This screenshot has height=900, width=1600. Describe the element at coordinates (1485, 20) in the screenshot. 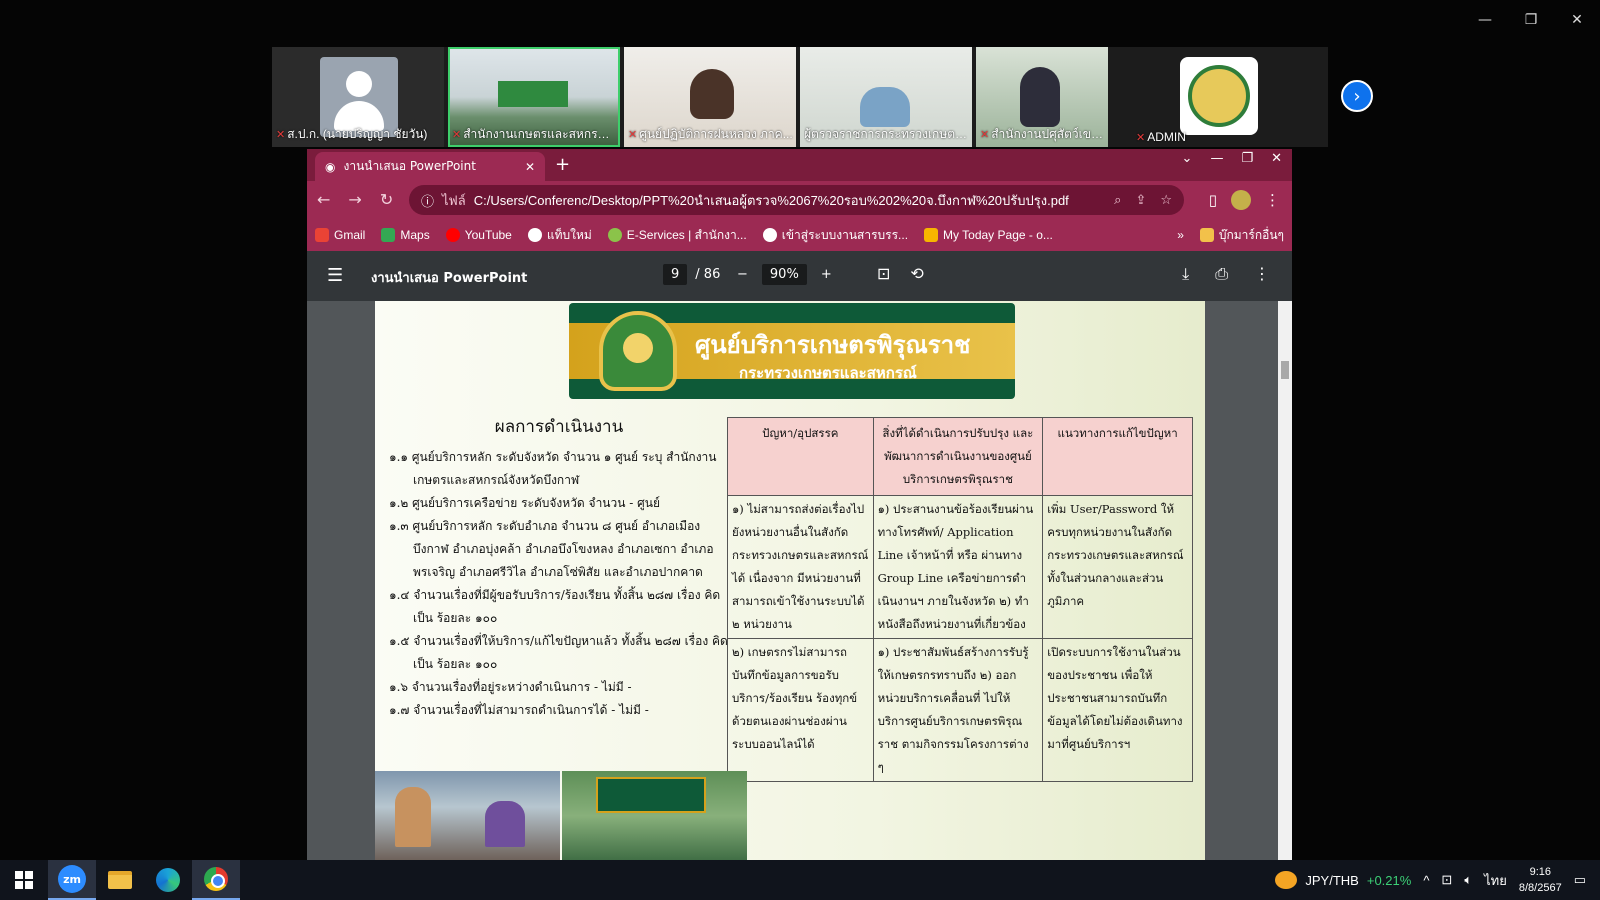

I see `minimize-button: —` at that location.